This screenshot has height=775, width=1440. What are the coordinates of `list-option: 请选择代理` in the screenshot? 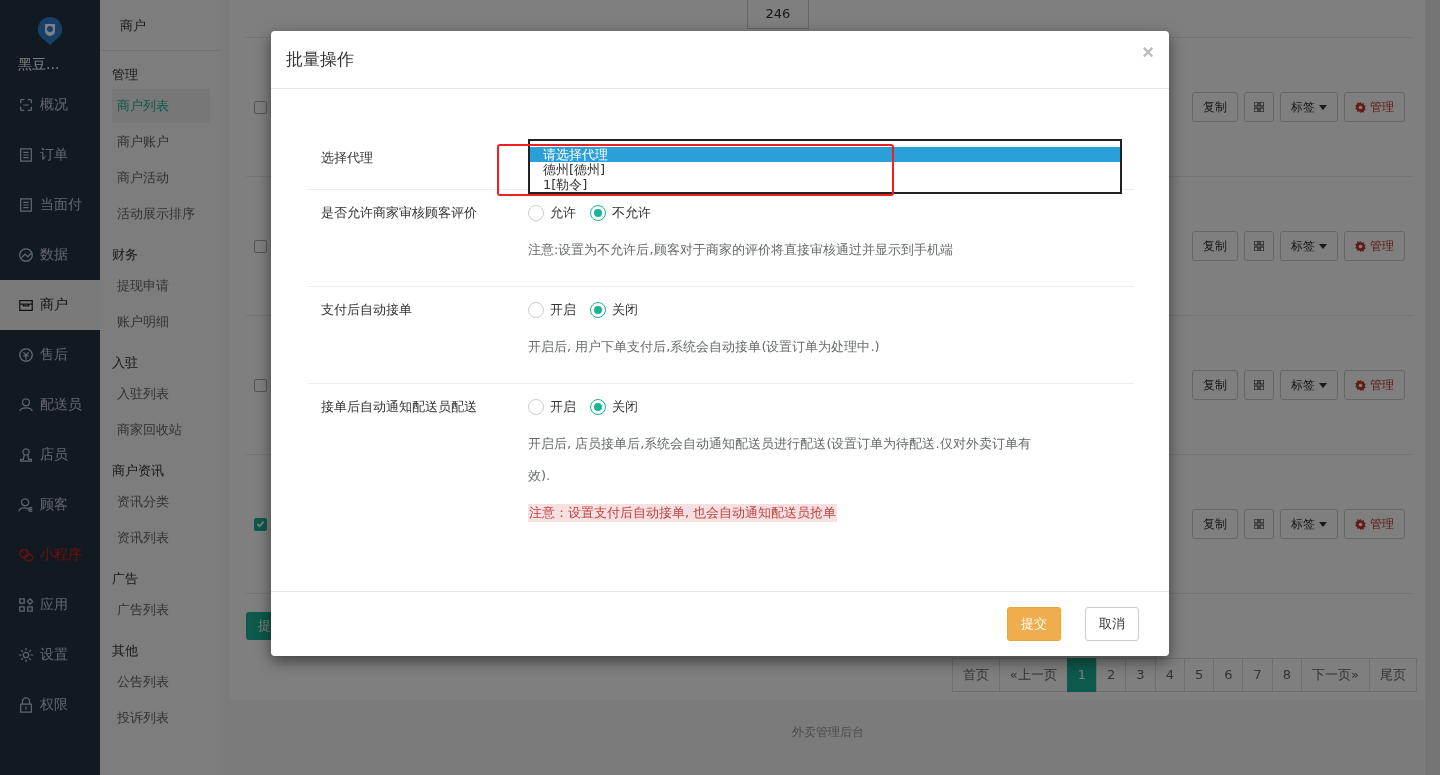 It's located at (825, 154).